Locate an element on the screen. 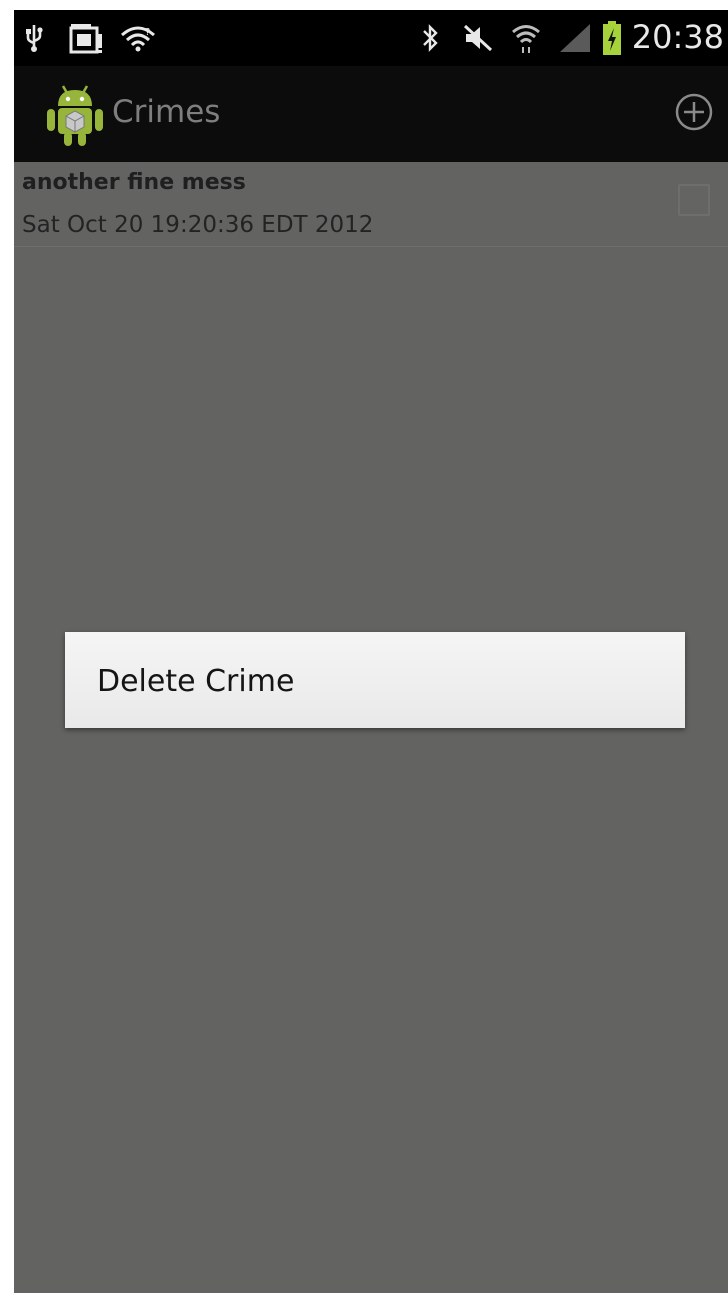 The width and height of the screenshot is (728, 1293). battery-charging-icon is located at coordinates (612, 38).